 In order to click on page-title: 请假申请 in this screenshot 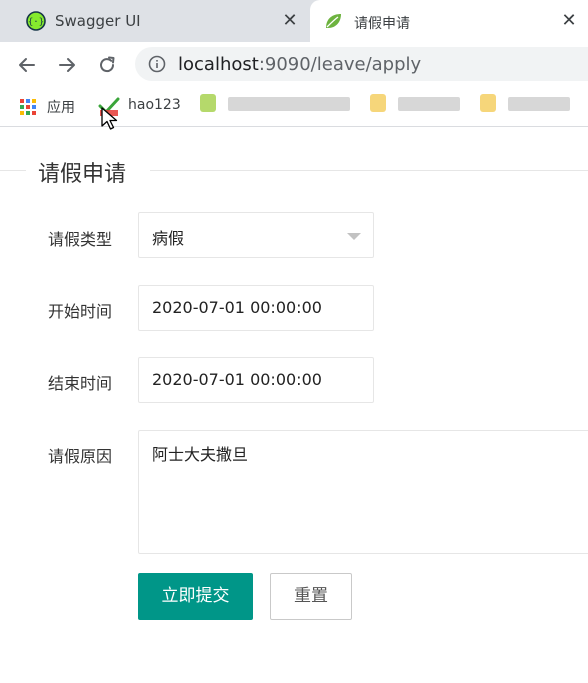, I will do `click(82, 174)`.